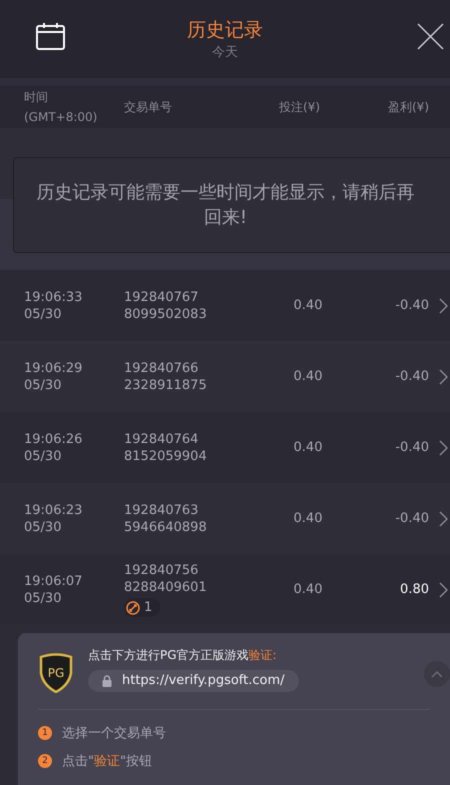 Image resolution: width=450 pixels, height=785 pixels. I want to click on order-cell: 192840767, so click(161, 297).